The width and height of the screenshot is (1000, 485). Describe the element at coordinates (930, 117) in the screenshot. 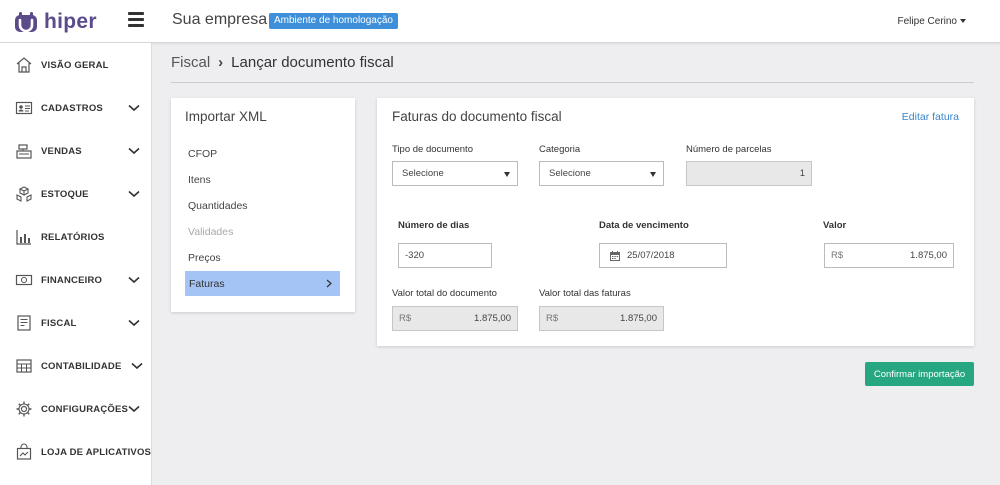

I see `edit-invoice-link: Editar fatura` at that location.